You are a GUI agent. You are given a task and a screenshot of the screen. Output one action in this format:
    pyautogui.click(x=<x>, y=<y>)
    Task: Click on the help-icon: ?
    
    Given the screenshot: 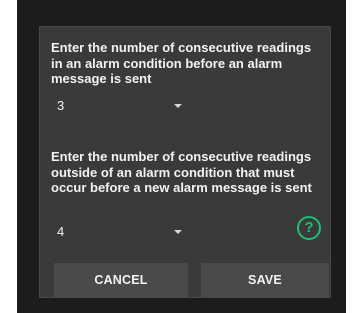 What is the action you would take?
    pyautogui.click(x=309, y=228)
    